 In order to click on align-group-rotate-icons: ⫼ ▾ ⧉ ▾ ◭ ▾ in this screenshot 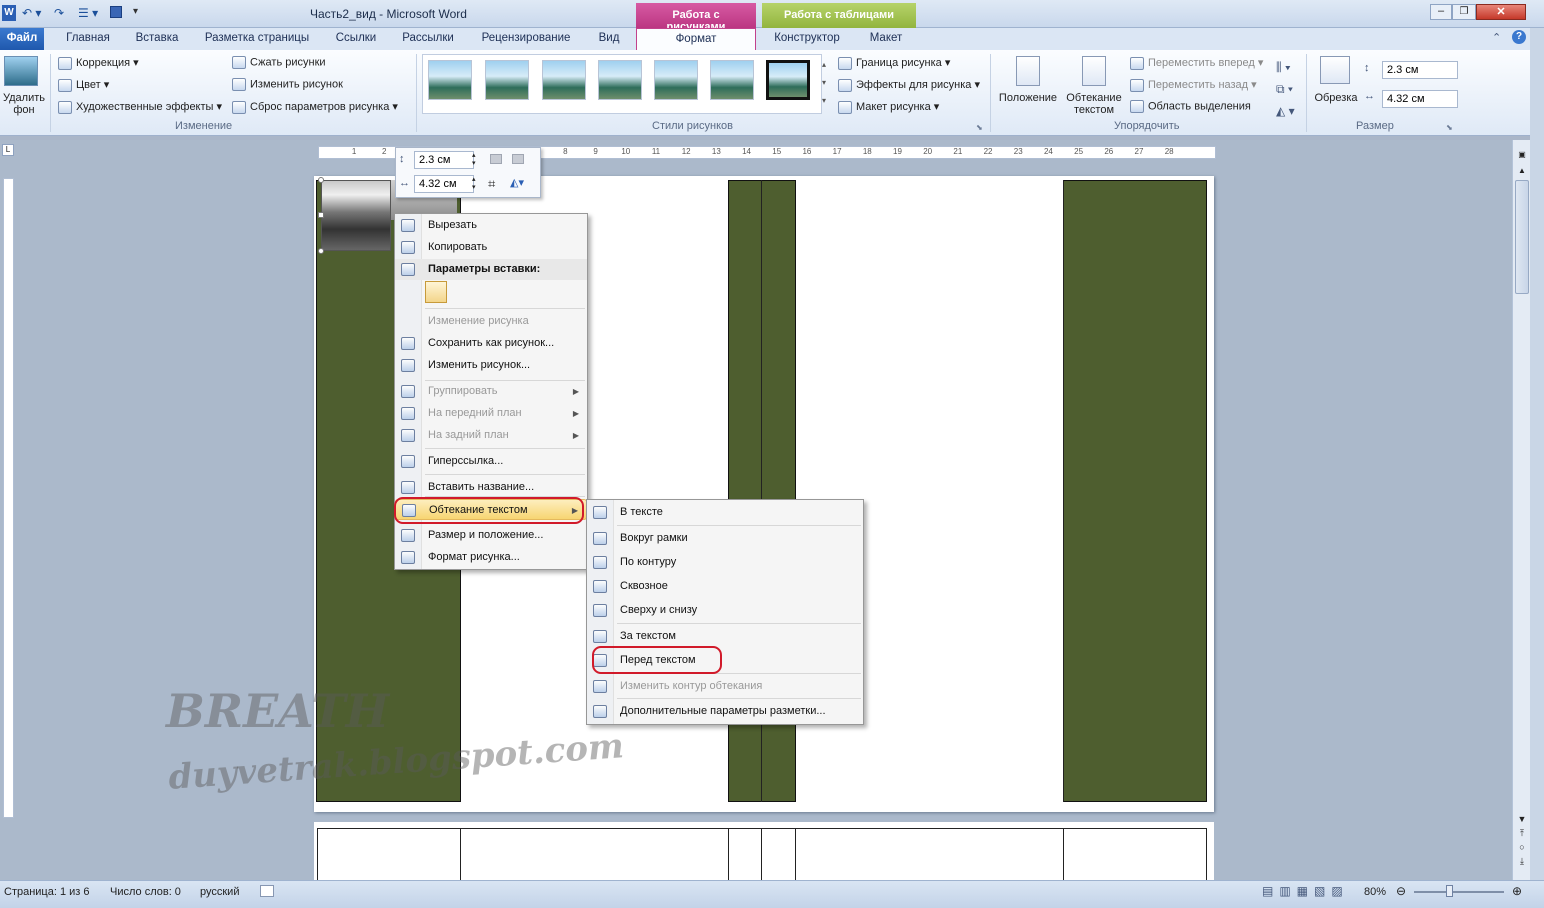, I will do `click(1285, 89)`.